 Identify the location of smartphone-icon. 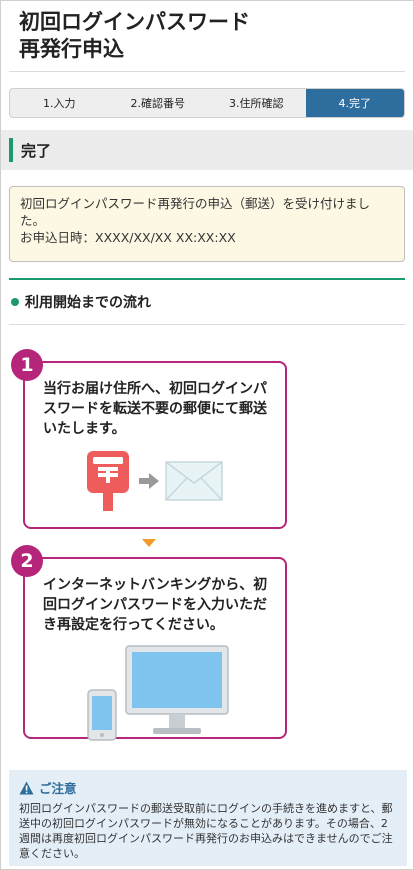
(102, 715).